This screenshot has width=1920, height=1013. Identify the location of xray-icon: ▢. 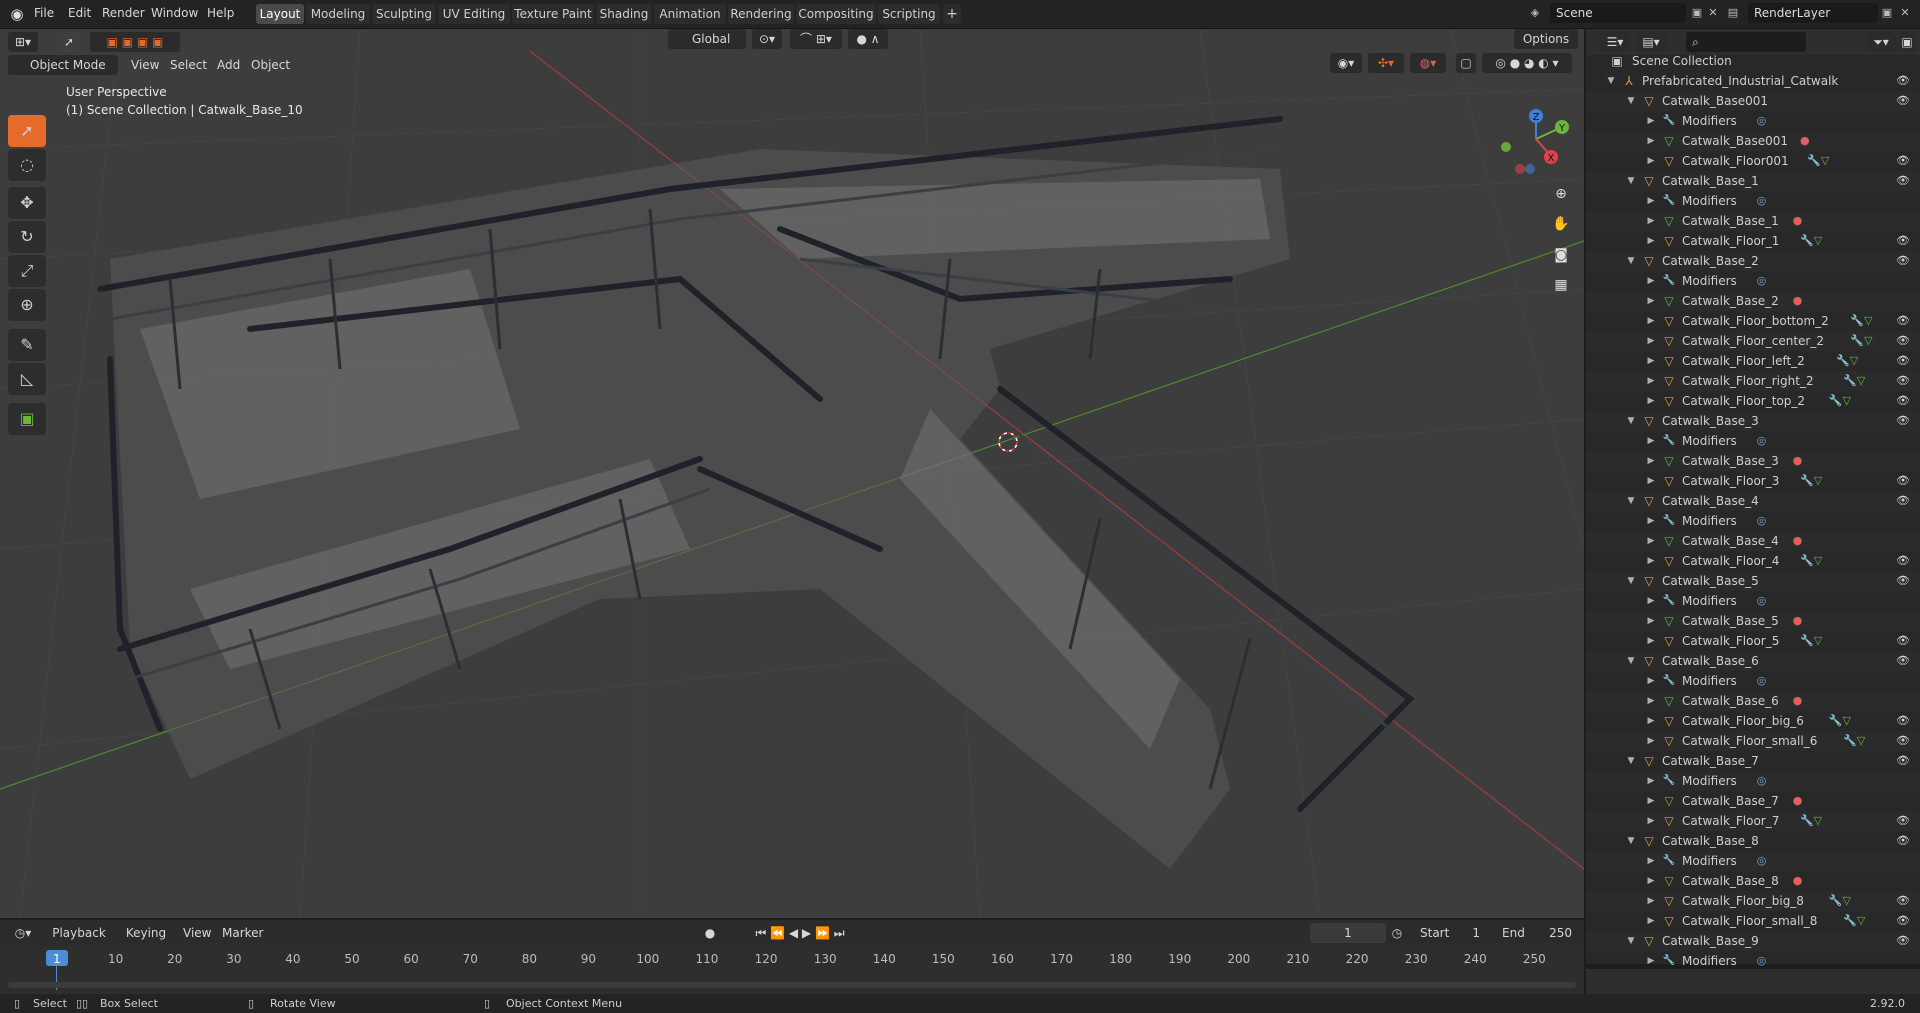
(1466, 63).